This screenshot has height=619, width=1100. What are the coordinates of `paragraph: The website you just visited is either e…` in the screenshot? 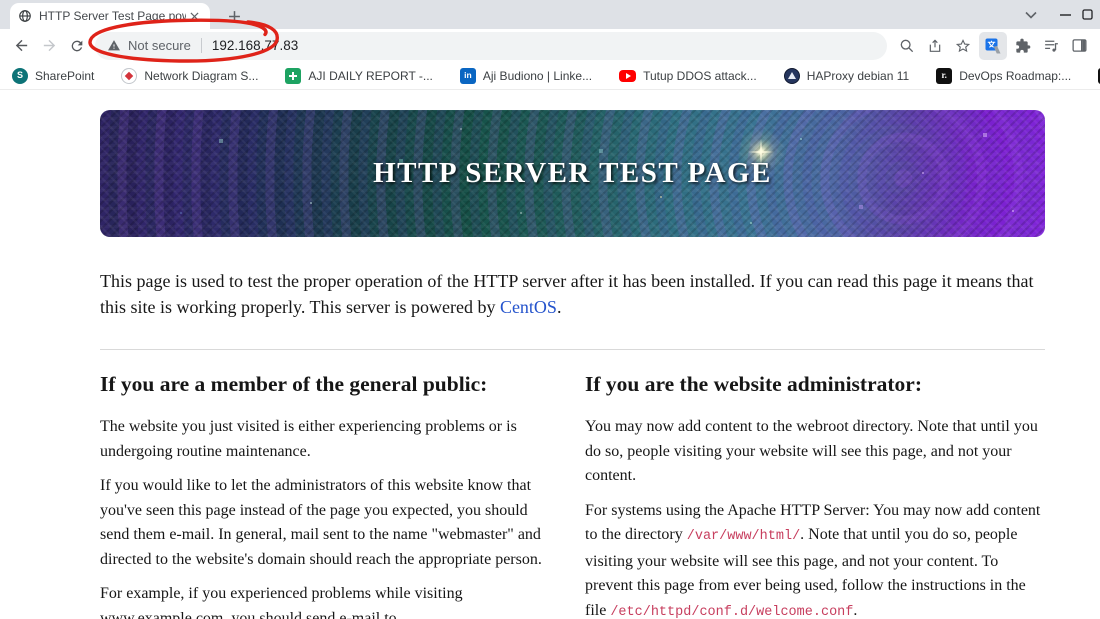 It's located at (308, 439).